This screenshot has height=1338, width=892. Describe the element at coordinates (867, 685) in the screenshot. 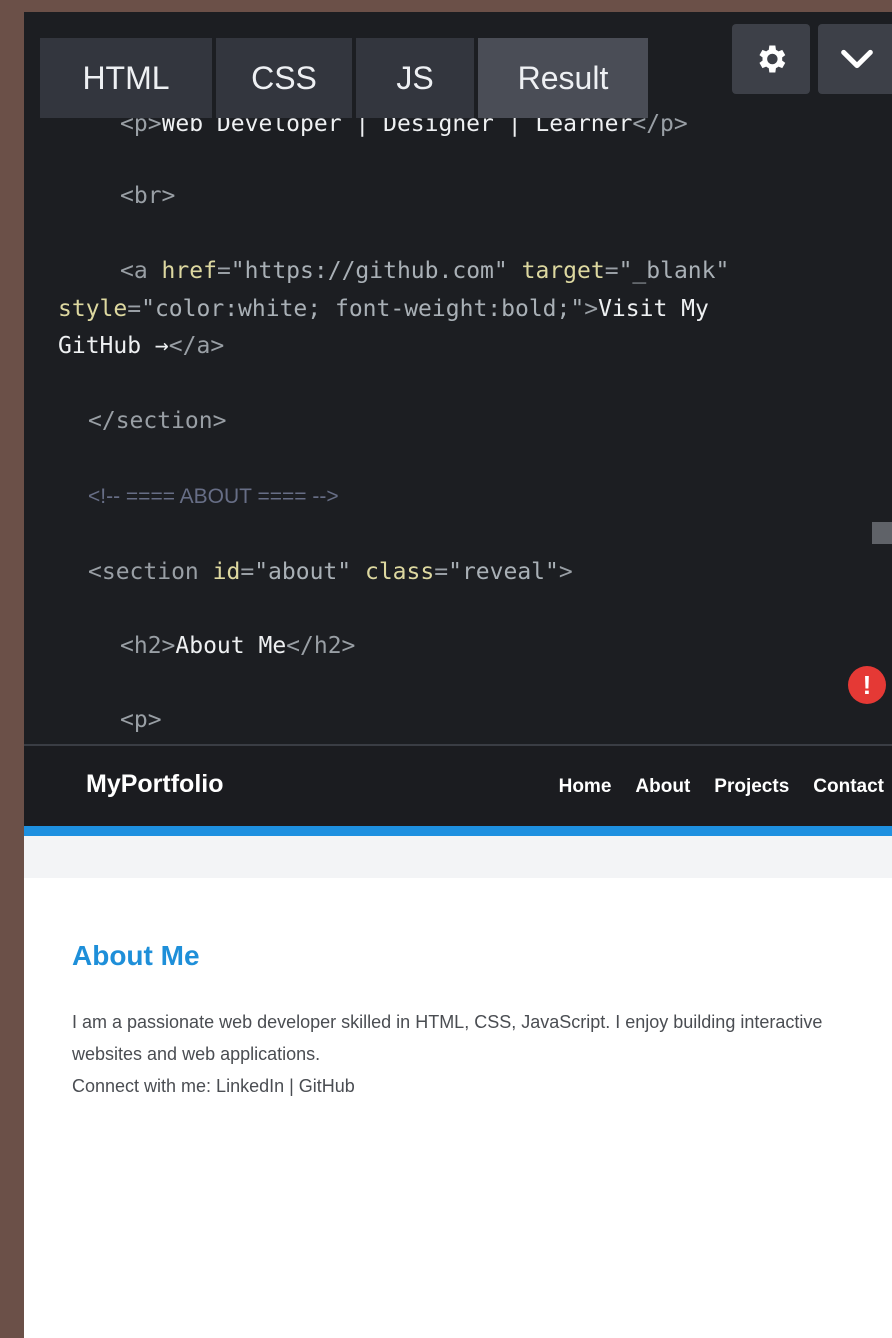

I see `error-badge: !` at that location.